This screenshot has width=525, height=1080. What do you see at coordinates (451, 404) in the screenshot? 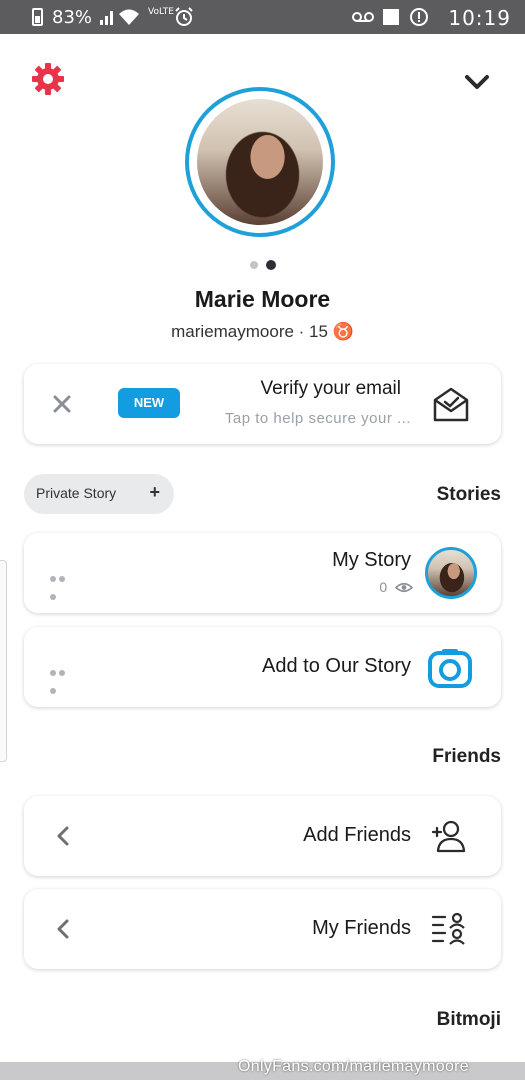
I see `envelope-icon` at bounding box center [451, 404].